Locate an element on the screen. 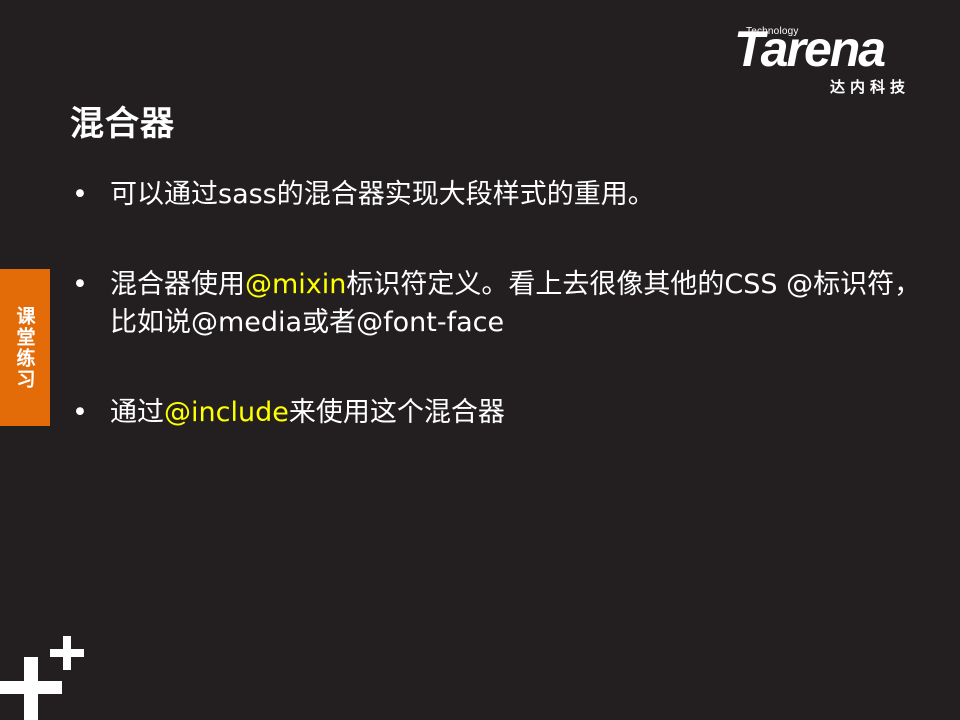 The width and height of the screenshot is (960, 720). bullet-text-segment: 可以通过sass的混合器实现大段样式的重用。 is located at coordinates (382, 194).